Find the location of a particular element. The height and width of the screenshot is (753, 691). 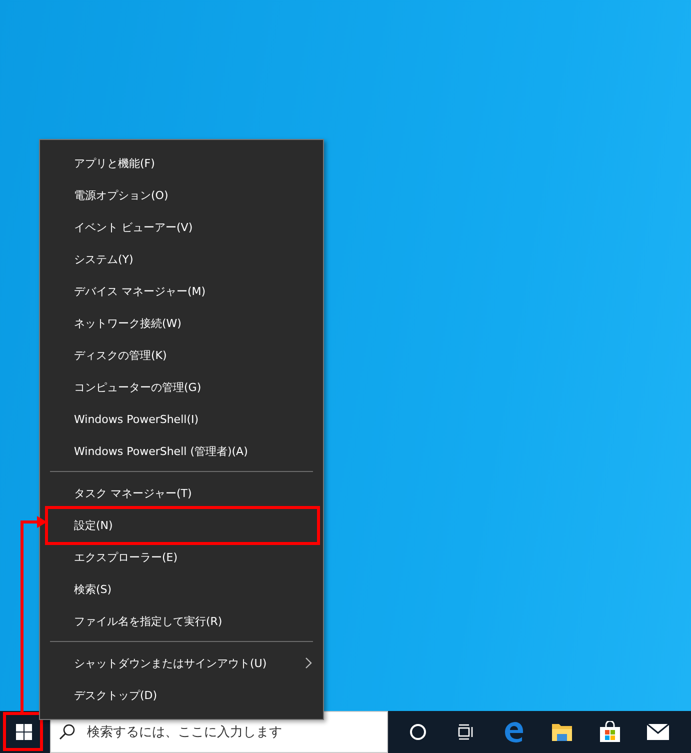

menu-item: システム(Y) is located at coordinates (181, 259).